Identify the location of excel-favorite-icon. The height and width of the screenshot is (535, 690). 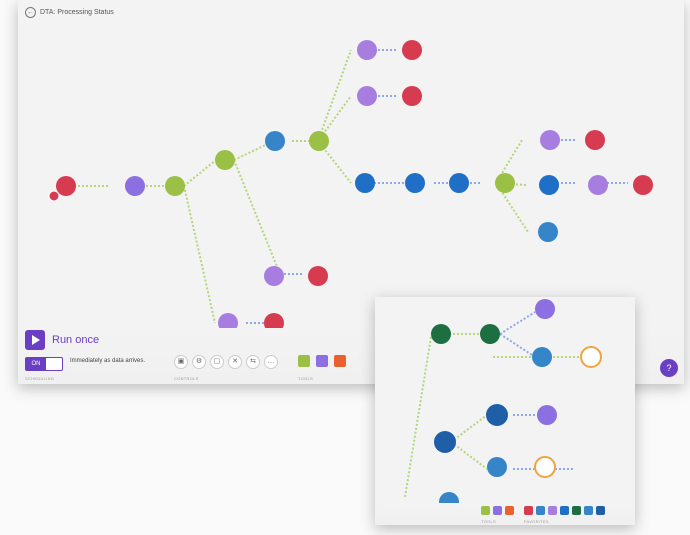
(576, 510).